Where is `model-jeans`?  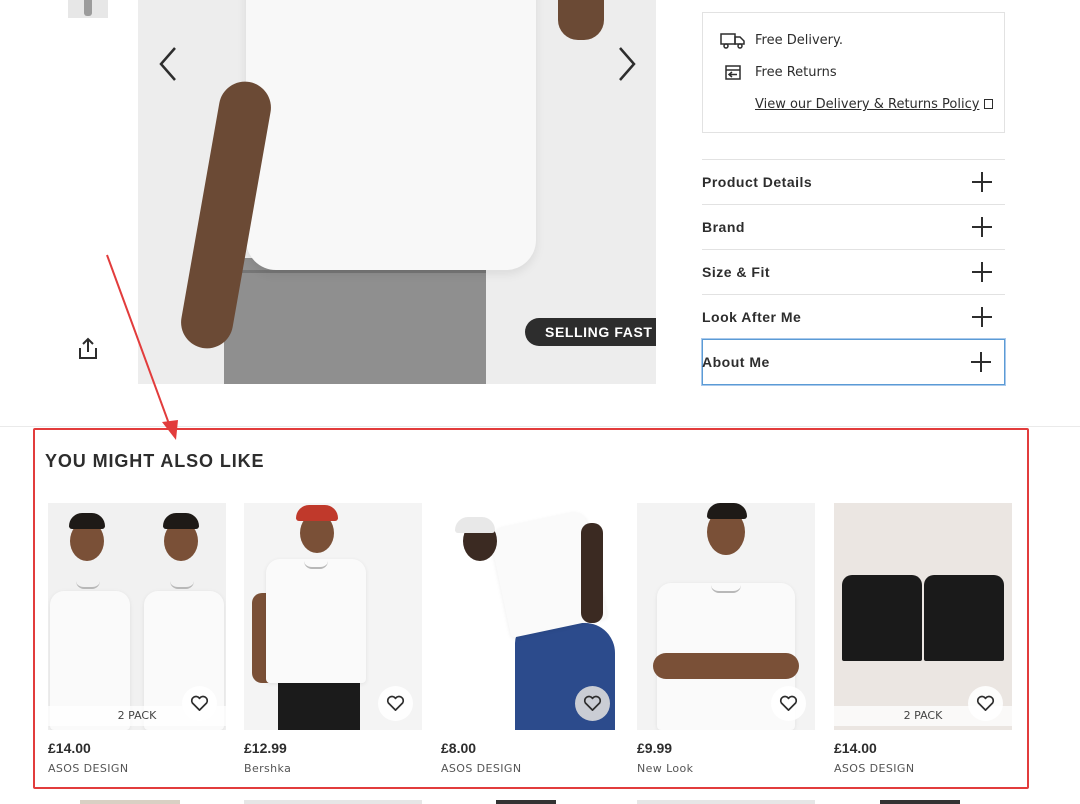
model-jeans is located at coordinates (355, 321).